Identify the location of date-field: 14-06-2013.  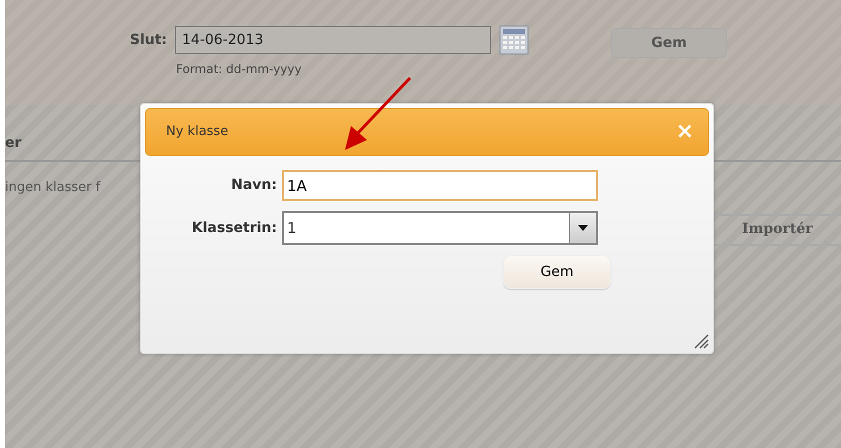
(333, 40).